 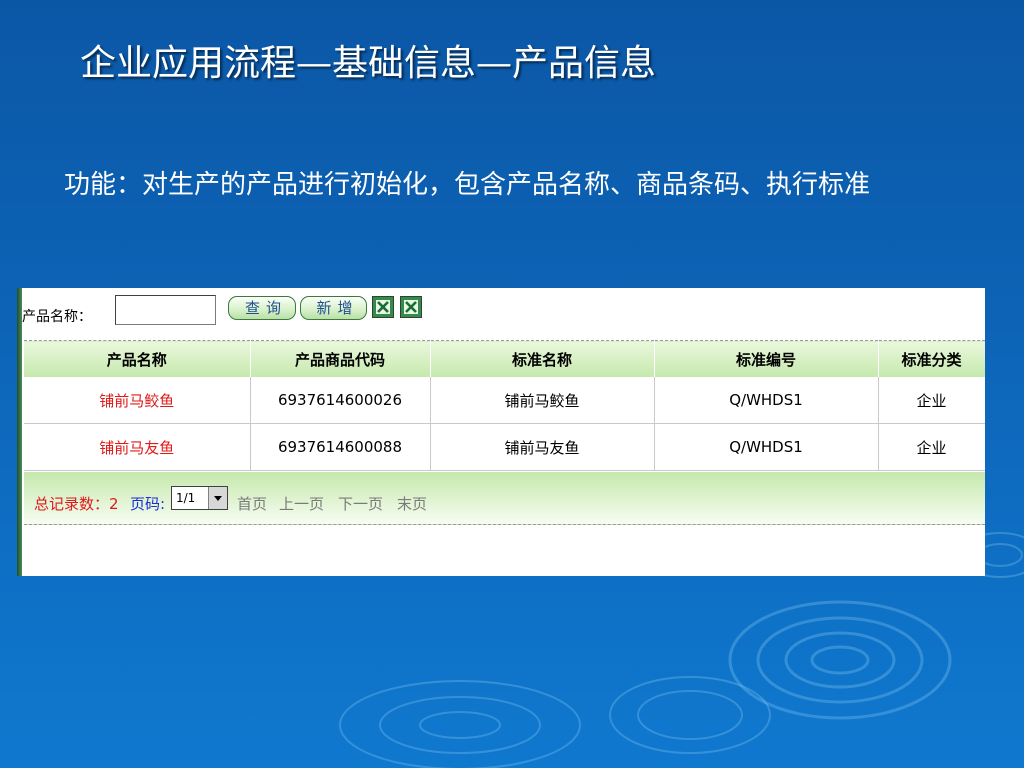 What do you see at coordinates (252, 503) in the screenshot?
I see `first-page-link: 首页` at bounding box center [252, 503].